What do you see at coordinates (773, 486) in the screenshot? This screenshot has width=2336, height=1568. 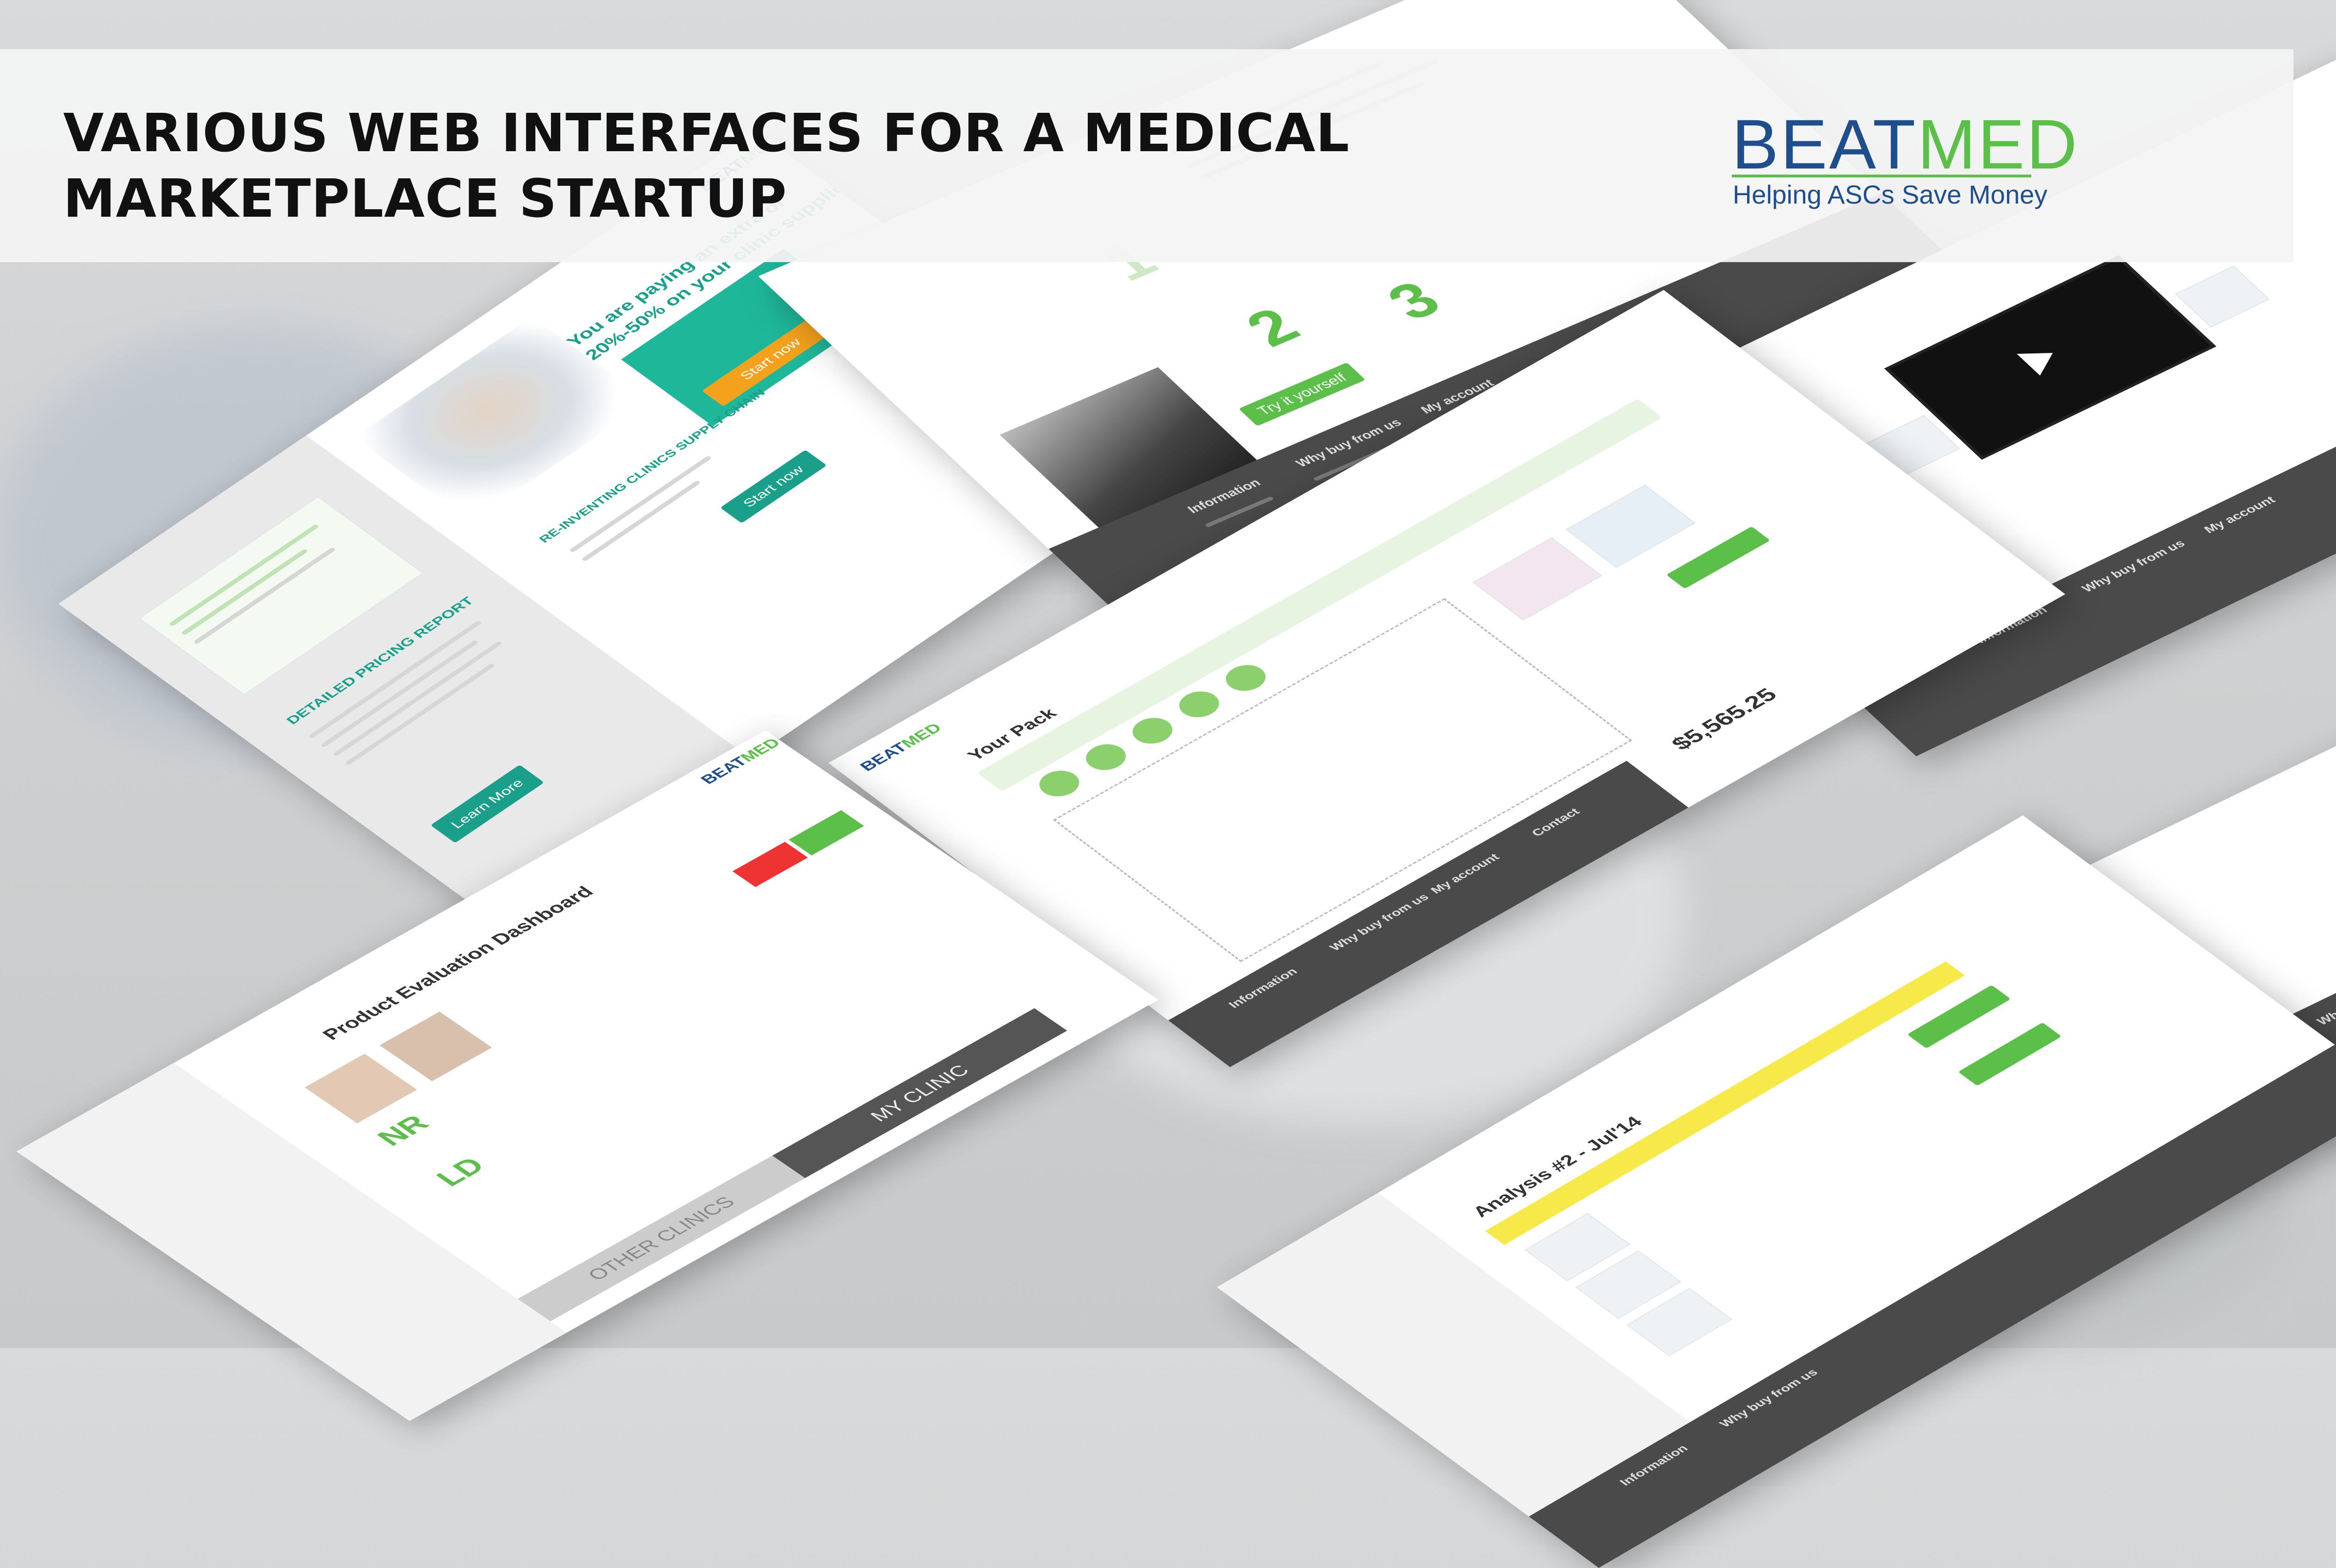 I see `start-now-secondary-button: Start now` at bounding box center [773, 486].